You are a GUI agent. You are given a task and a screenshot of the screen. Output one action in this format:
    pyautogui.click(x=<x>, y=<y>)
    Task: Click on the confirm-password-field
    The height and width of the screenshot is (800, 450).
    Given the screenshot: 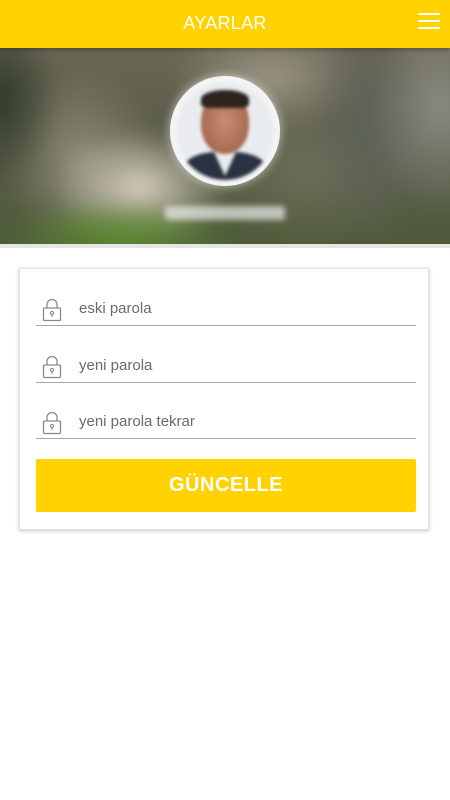 What is the action you would take?
    pyautogui.click(x=226, y=421)
    